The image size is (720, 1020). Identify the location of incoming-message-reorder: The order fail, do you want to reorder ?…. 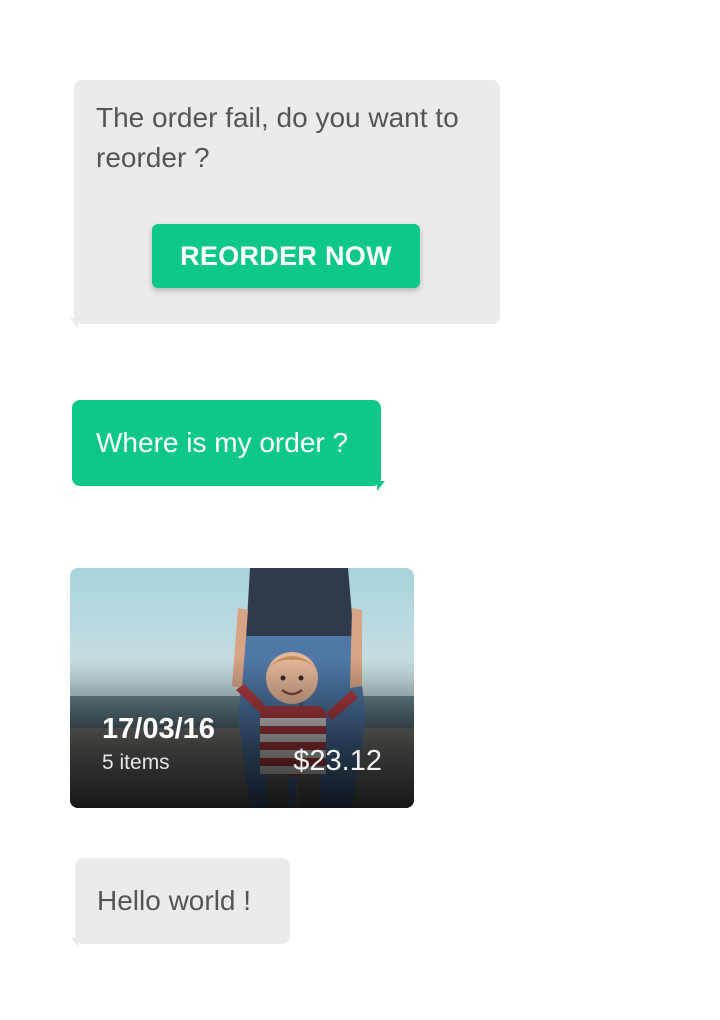
(285, 204).